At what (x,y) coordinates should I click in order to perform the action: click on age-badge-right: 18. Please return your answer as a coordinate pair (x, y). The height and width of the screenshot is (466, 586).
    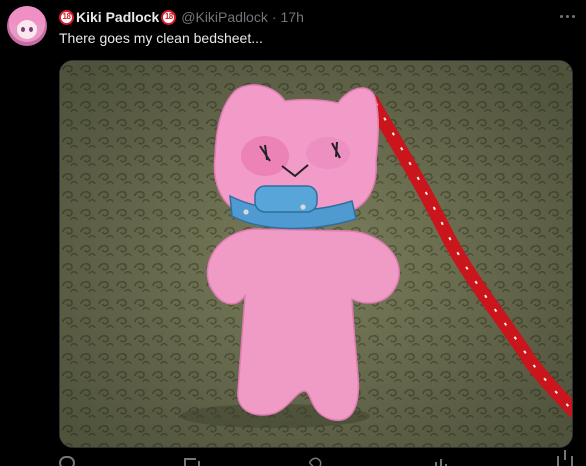
    Looking at the image, I should click on (169, 17).